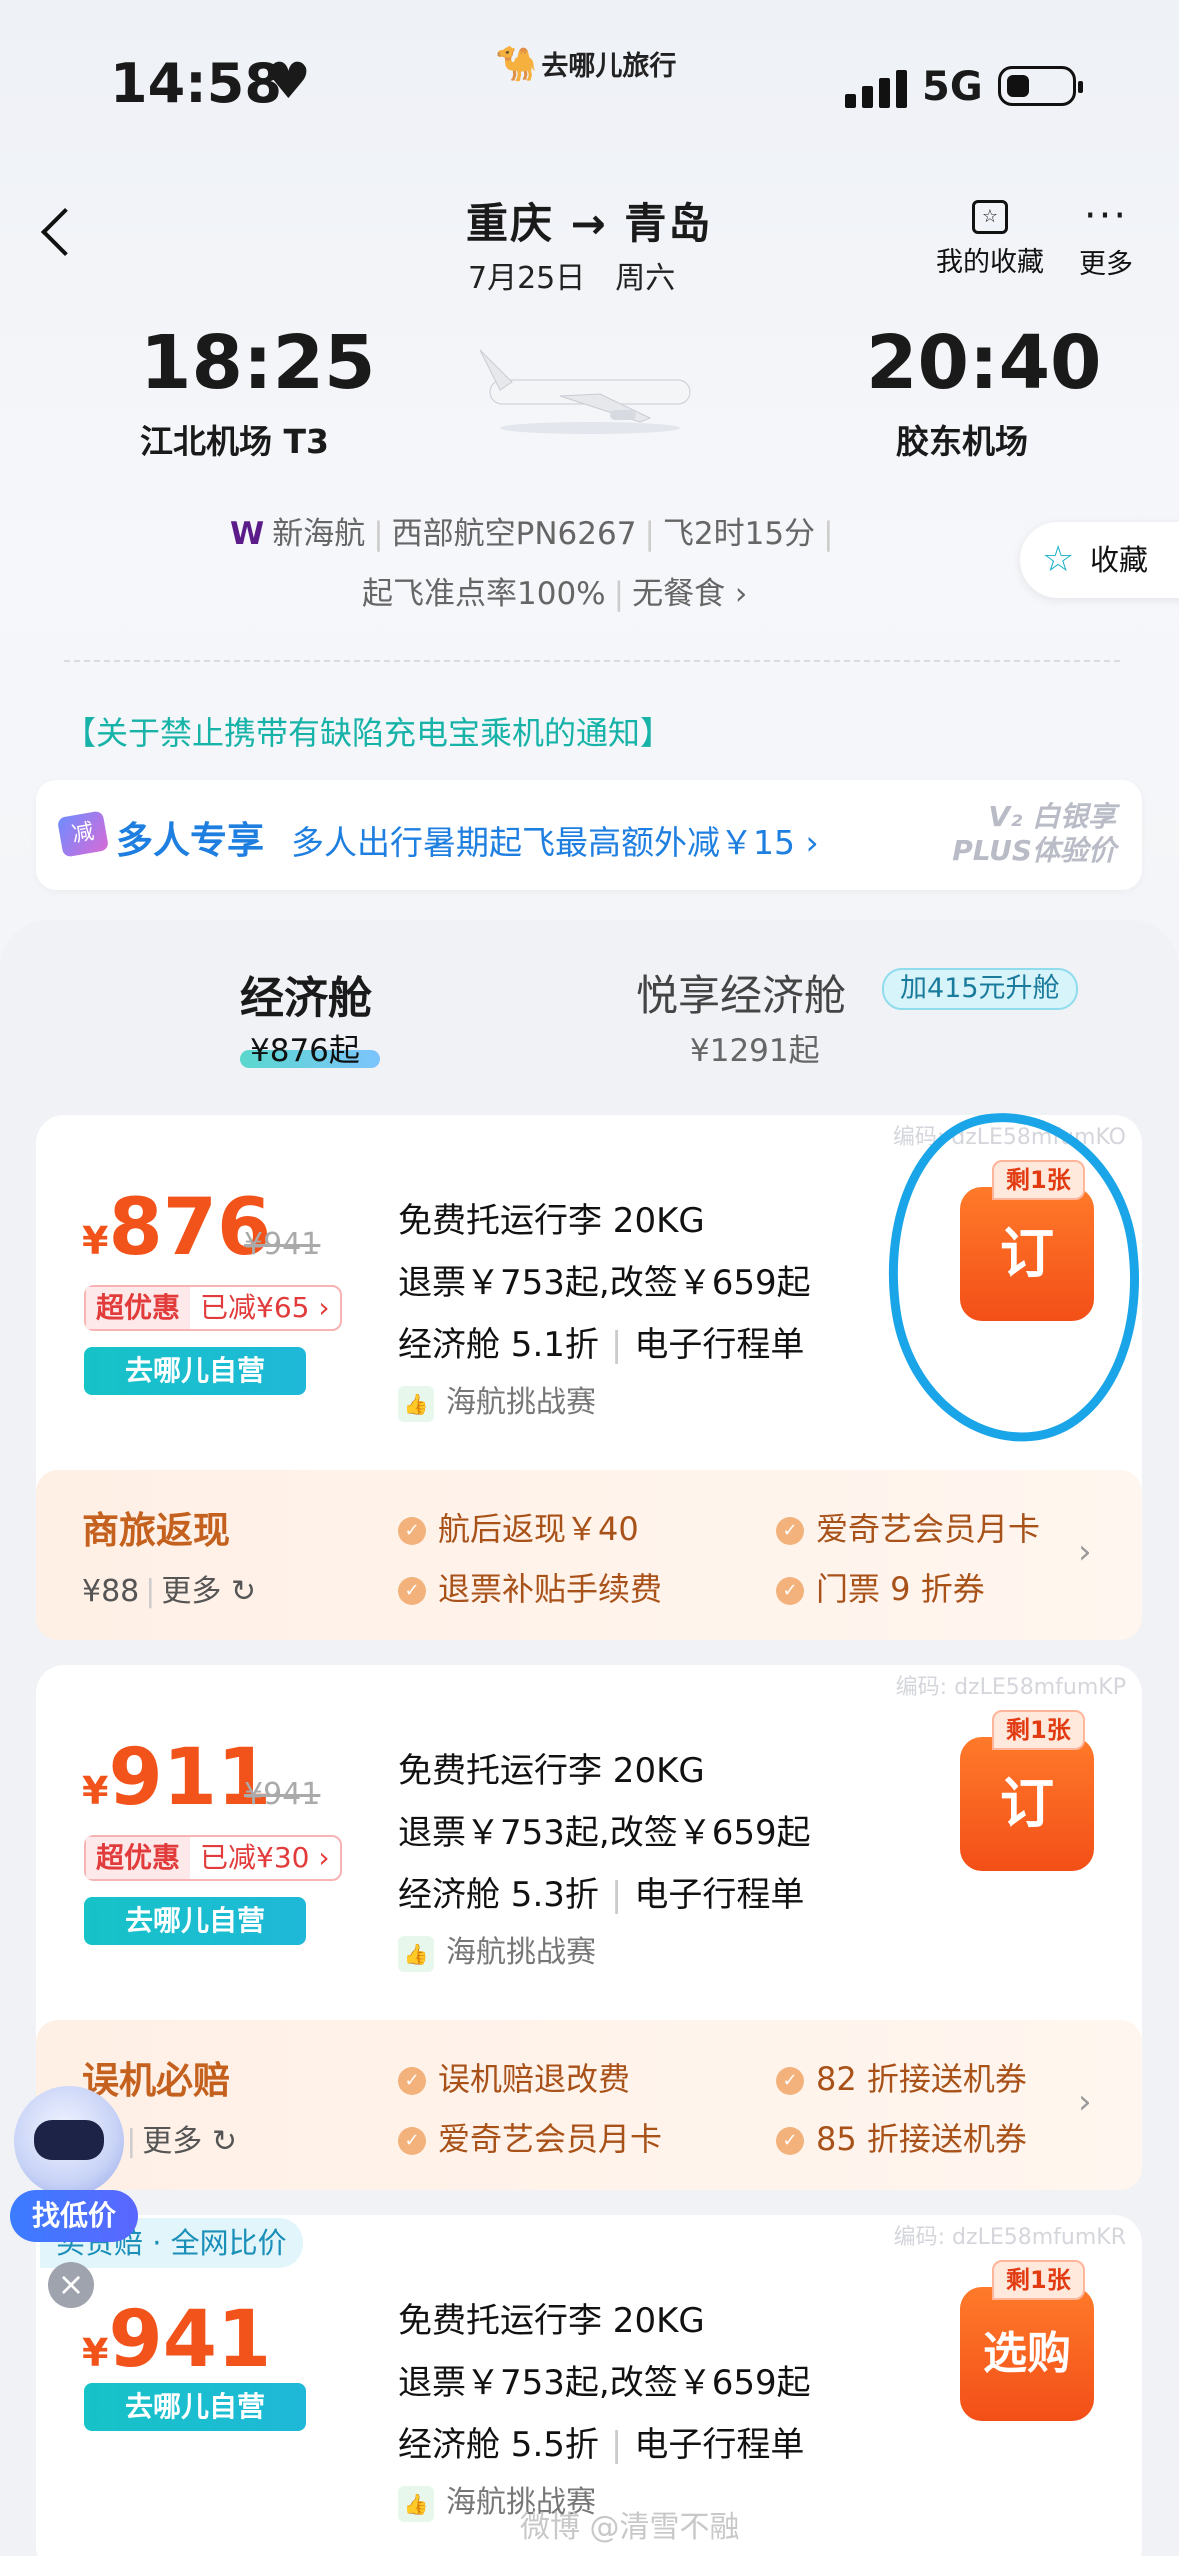 This screenshot has width=1179, height=2556. Describe the element at coordinates (201, 1778) in the screenshot. I see `fare-price: ¥911 ¥941` at that location.